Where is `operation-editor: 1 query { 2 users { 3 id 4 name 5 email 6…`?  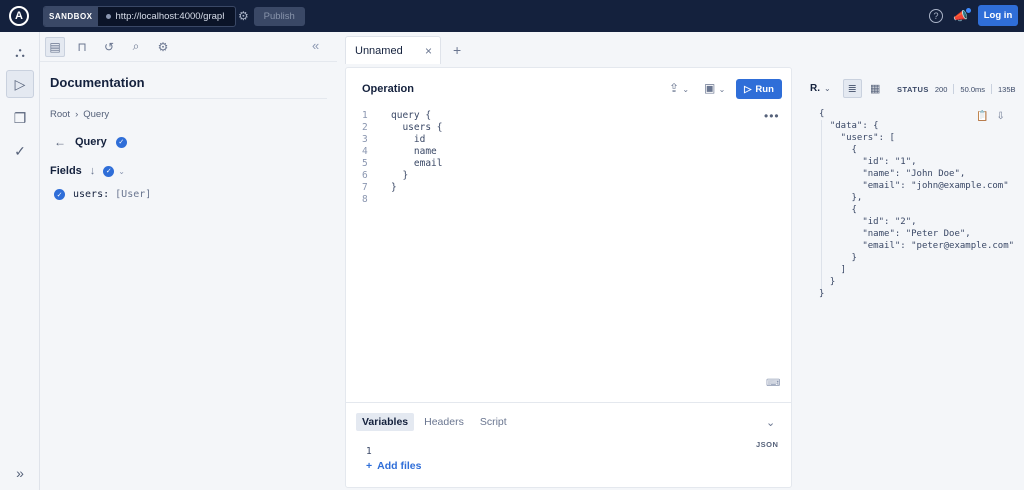
operation-editor: 1 query { 2 users { 3 id 4 name 5 email 6… is located at coordinates (402, 158).